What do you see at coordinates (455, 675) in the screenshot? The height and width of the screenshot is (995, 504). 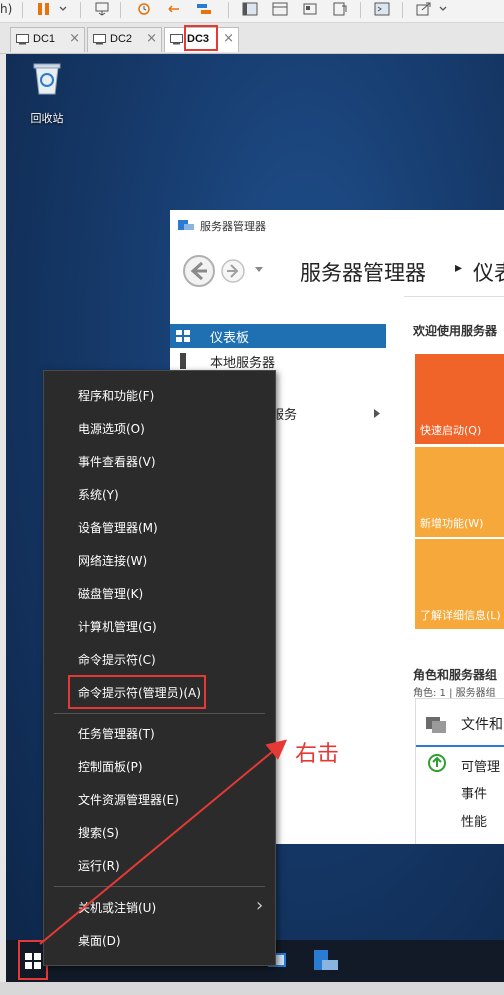 I see `roles-heading: 角色和服务器组` at bounding box center [455, 675].